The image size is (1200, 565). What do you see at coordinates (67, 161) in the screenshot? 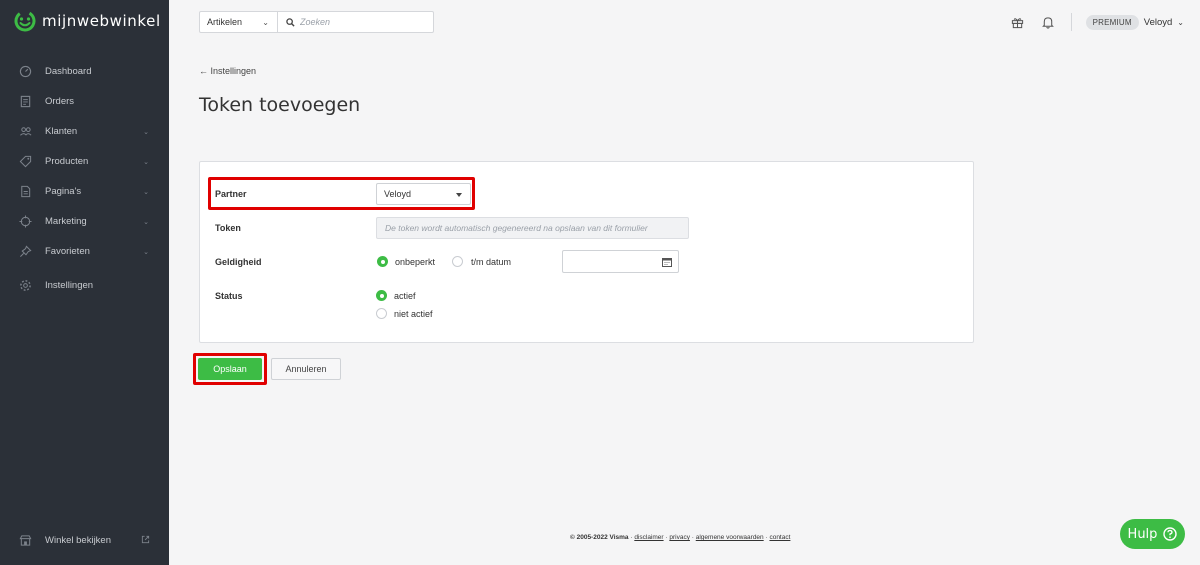
I see `sidebar-item-label: Producten` at bounding box center [67, 161].